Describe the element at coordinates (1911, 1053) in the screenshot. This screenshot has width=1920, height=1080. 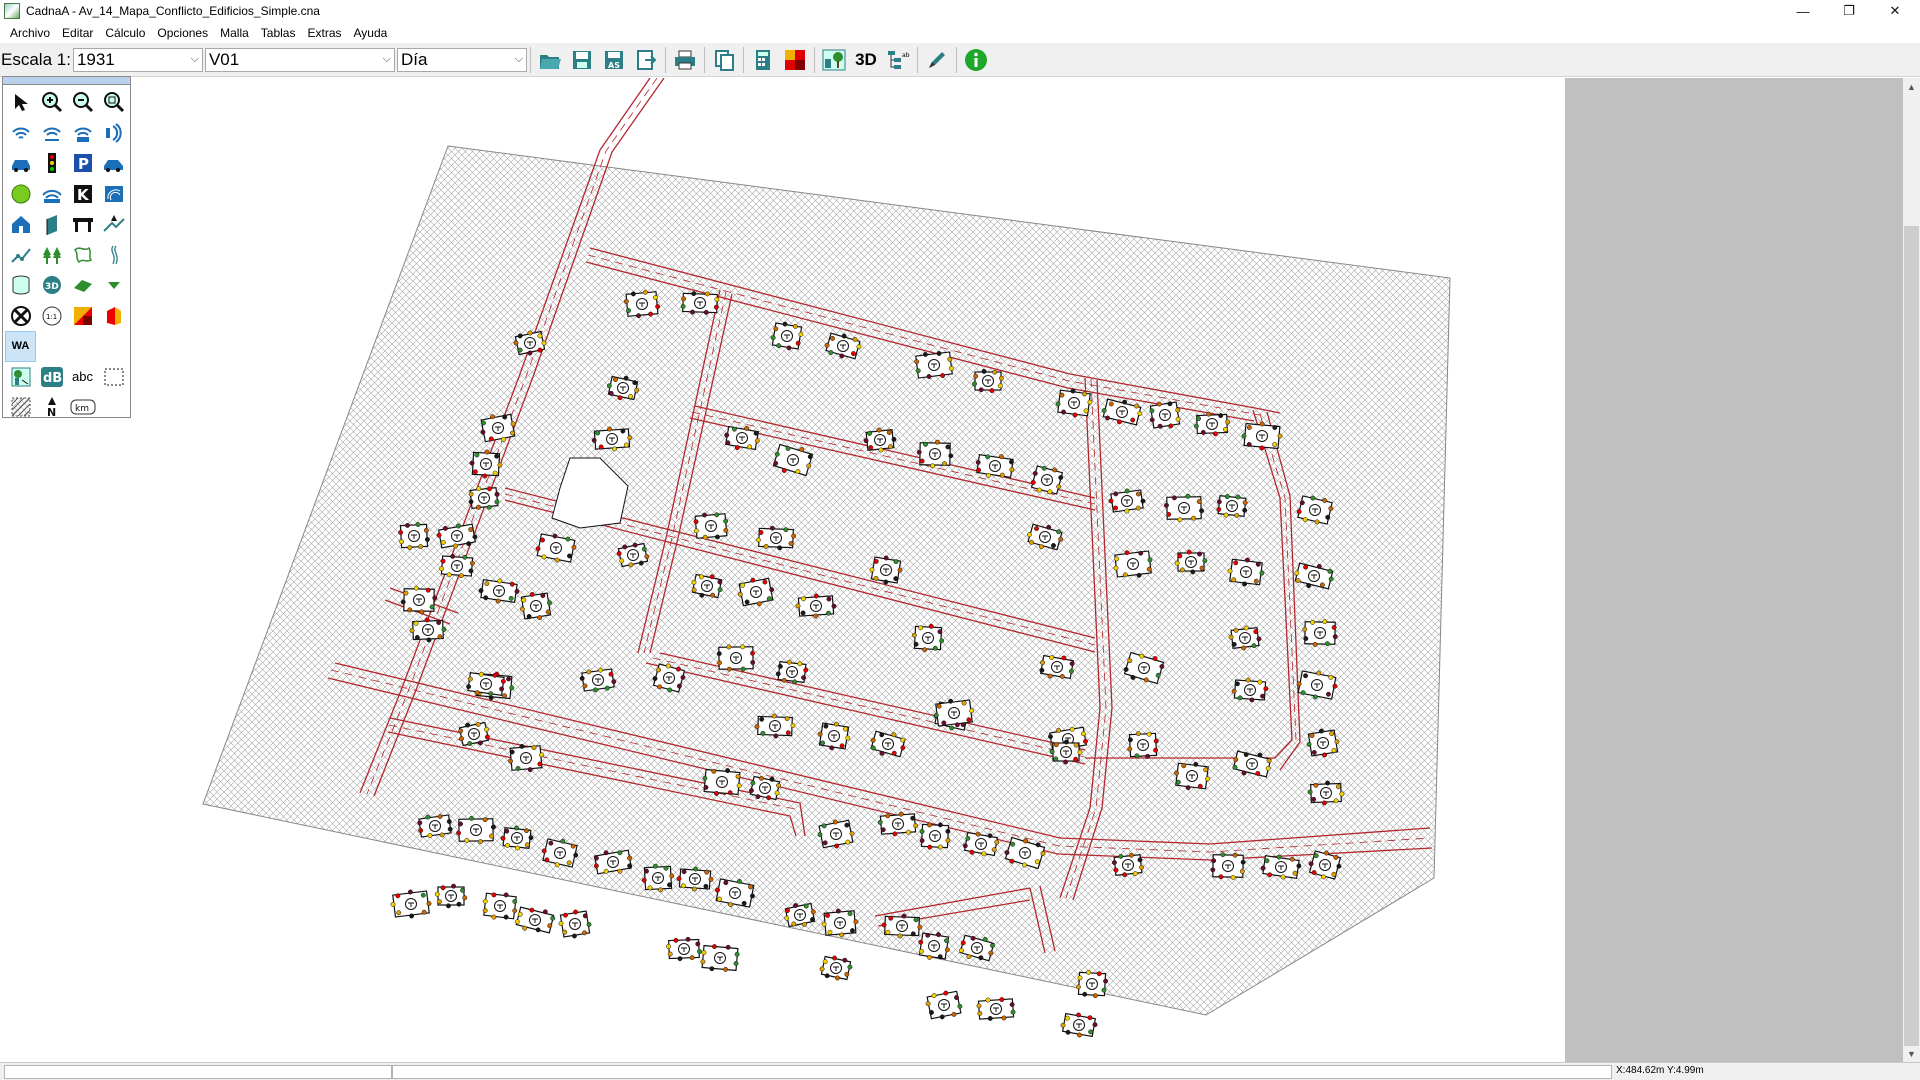
I see `scroll-down-icon: ▼` at that location.